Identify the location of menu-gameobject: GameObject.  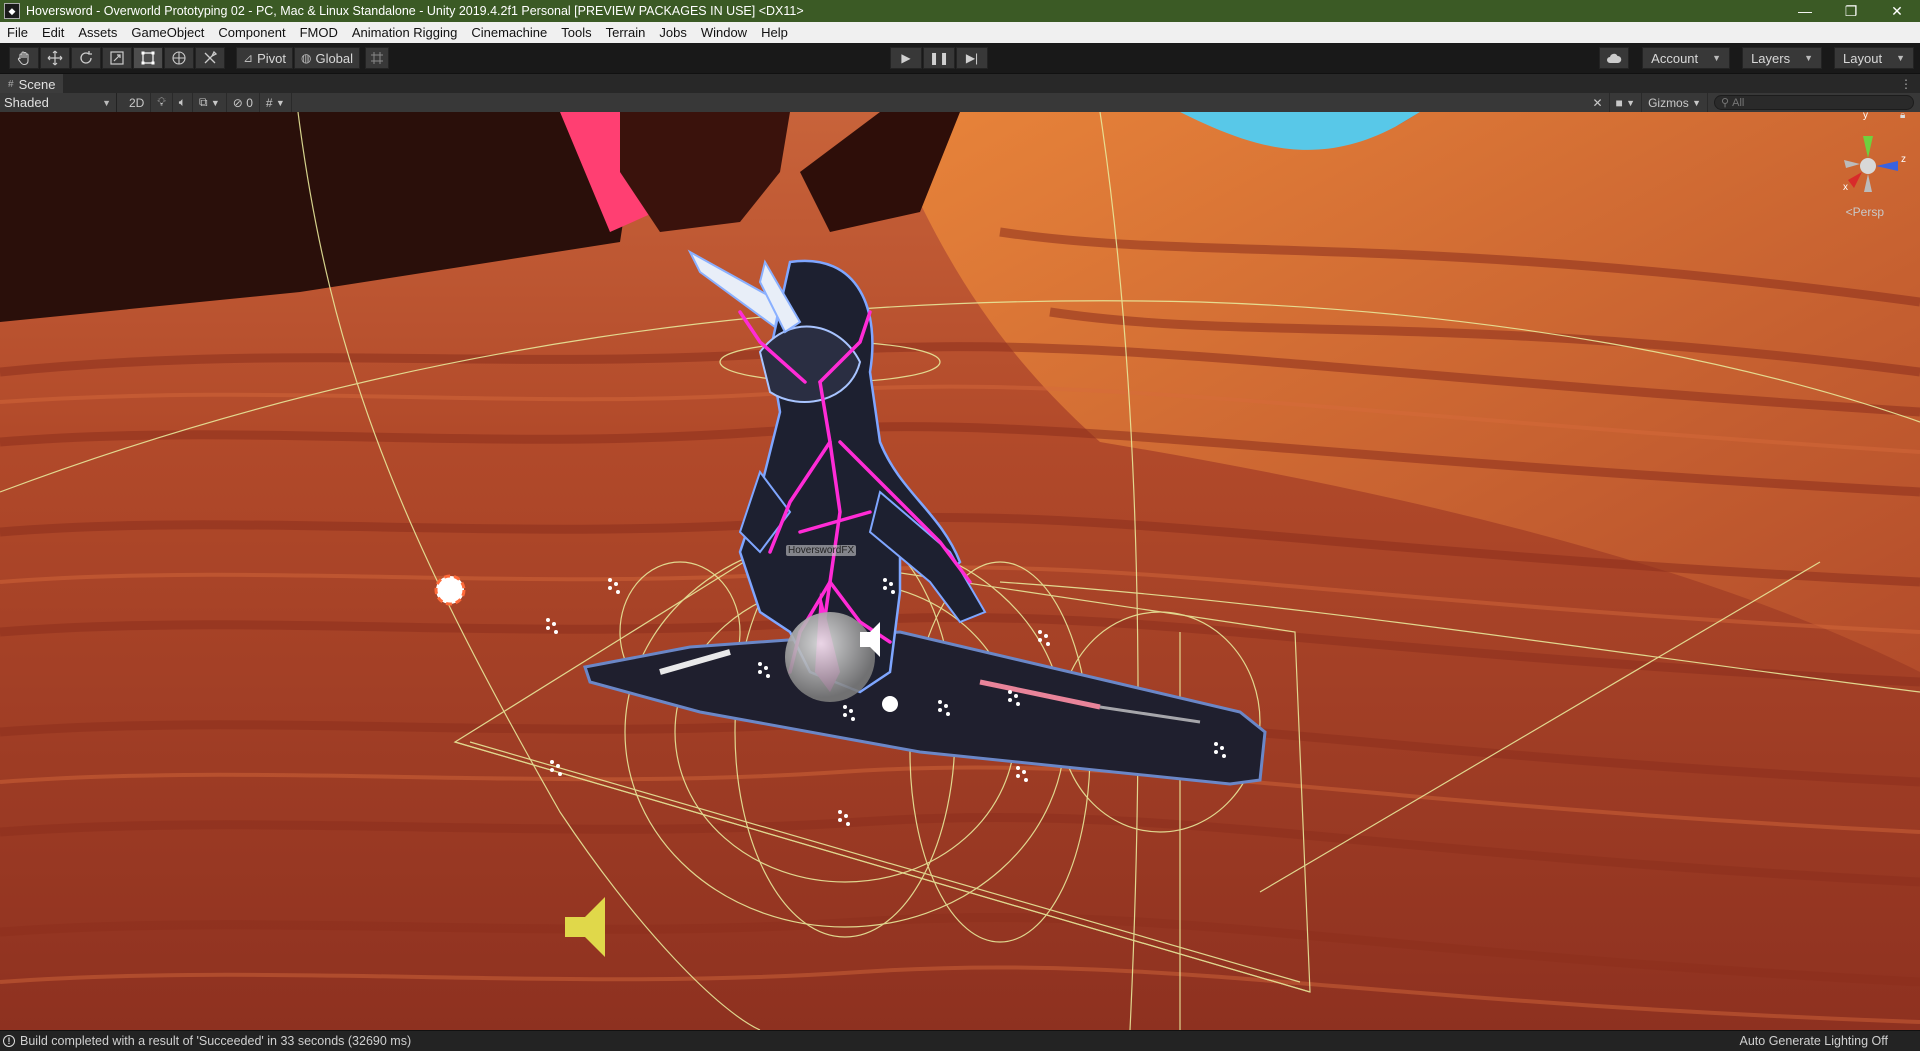
(167, 32).